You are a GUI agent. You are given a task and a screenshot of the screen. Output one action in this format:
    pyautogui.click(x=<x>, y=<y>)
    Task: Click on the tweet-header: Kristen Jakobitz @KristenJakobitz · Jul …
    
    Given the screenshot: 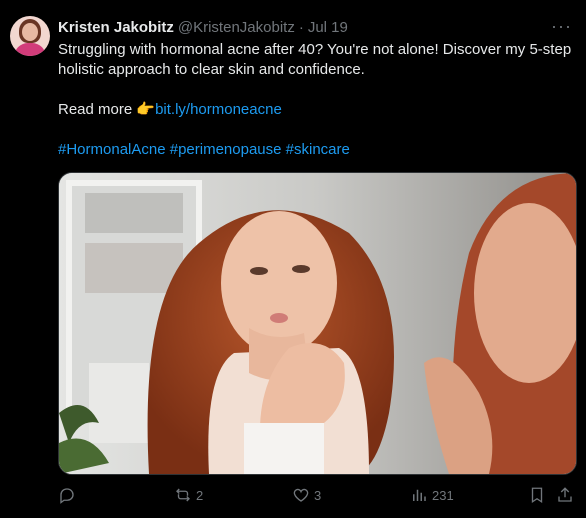 What is the action you would take?
    pyautogui.click(x=297, y=27)
    